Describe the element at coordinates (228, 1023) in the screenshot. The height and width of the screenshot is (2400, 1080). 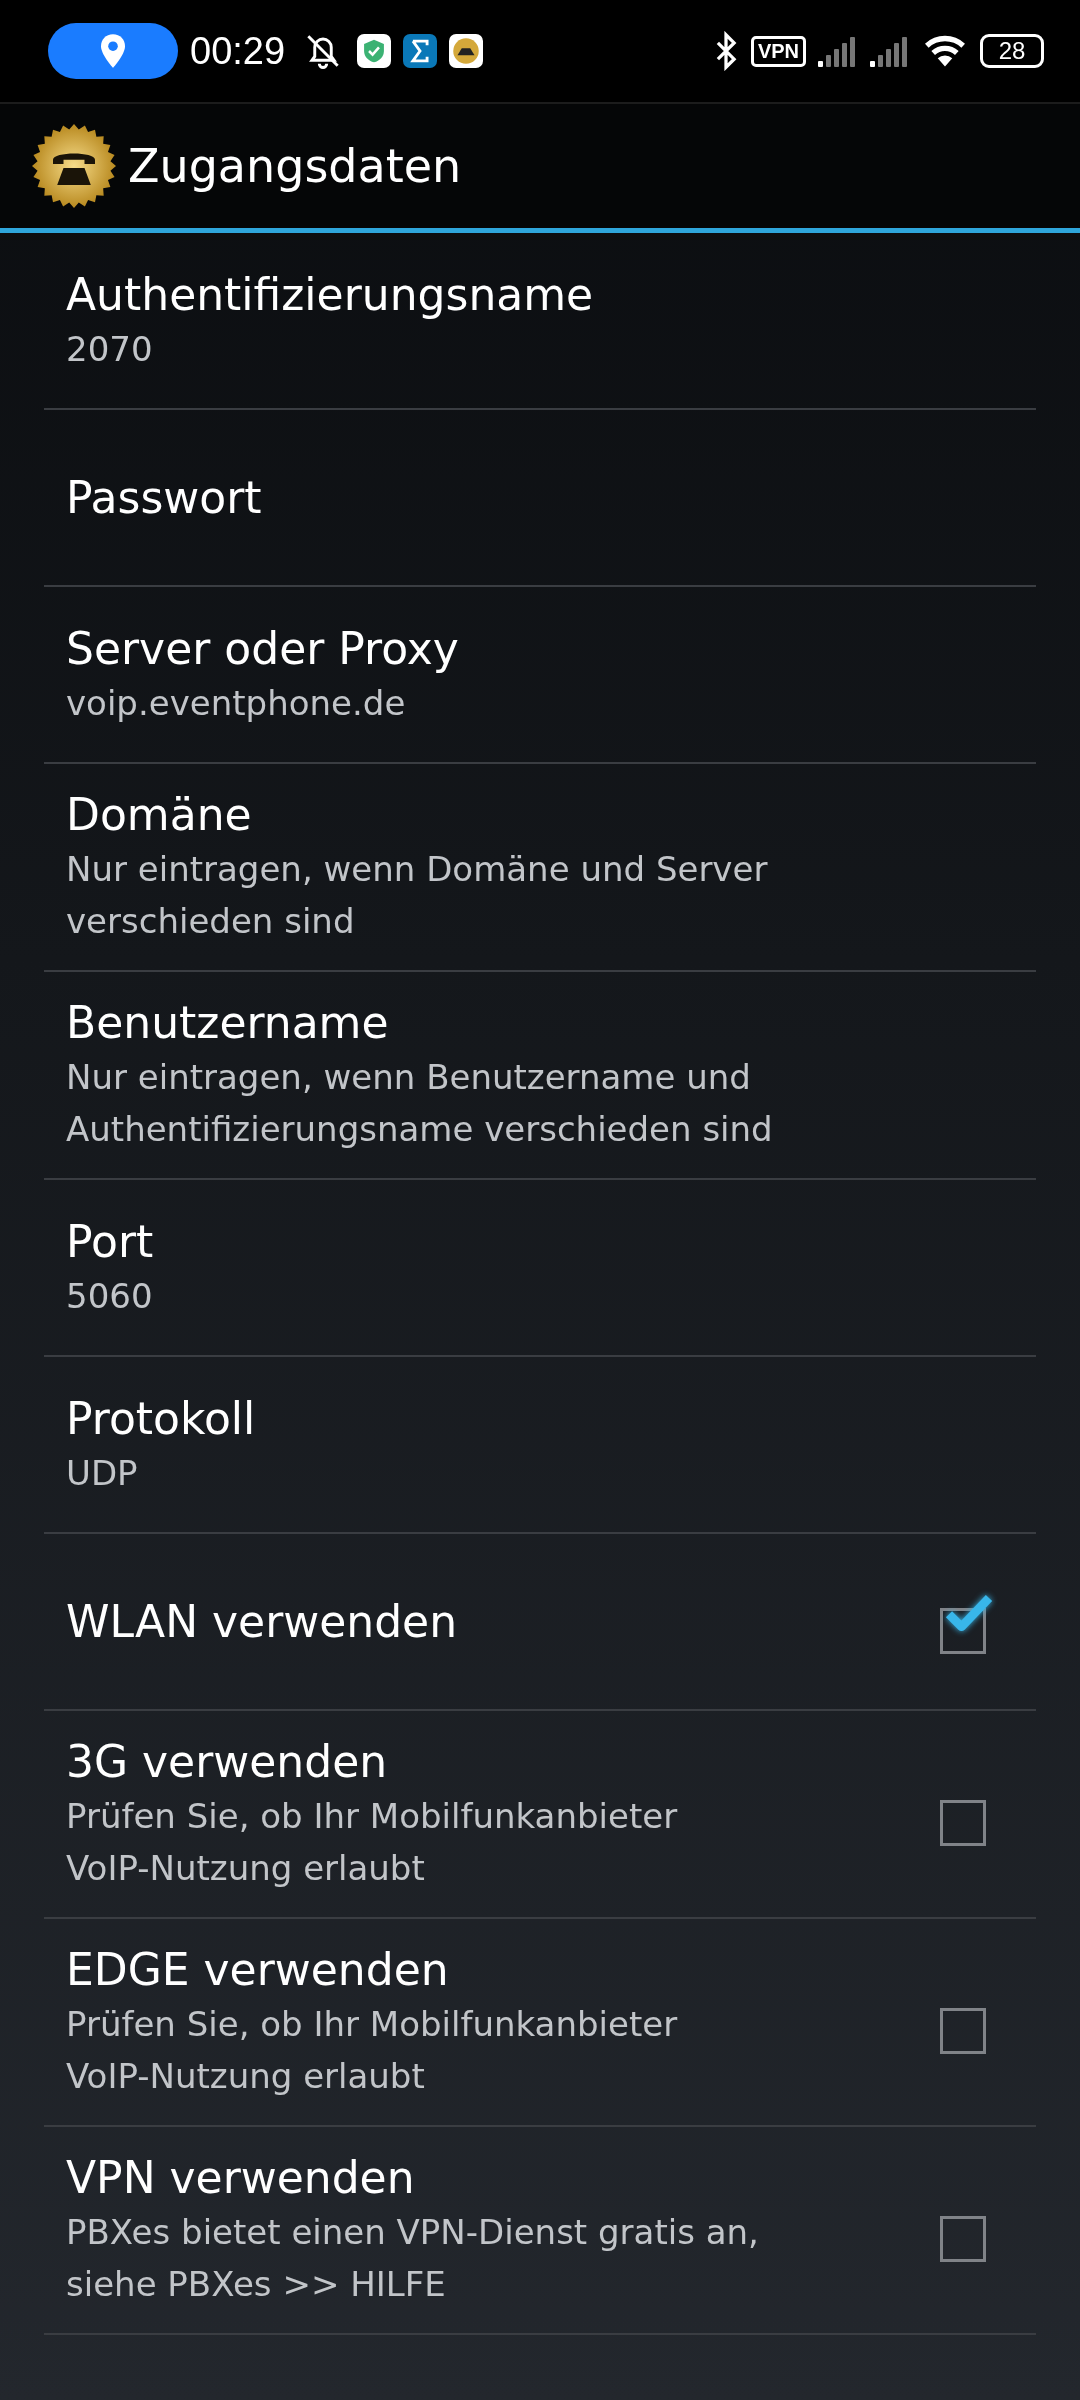
I see `setting-title: Benutzername` at that location.